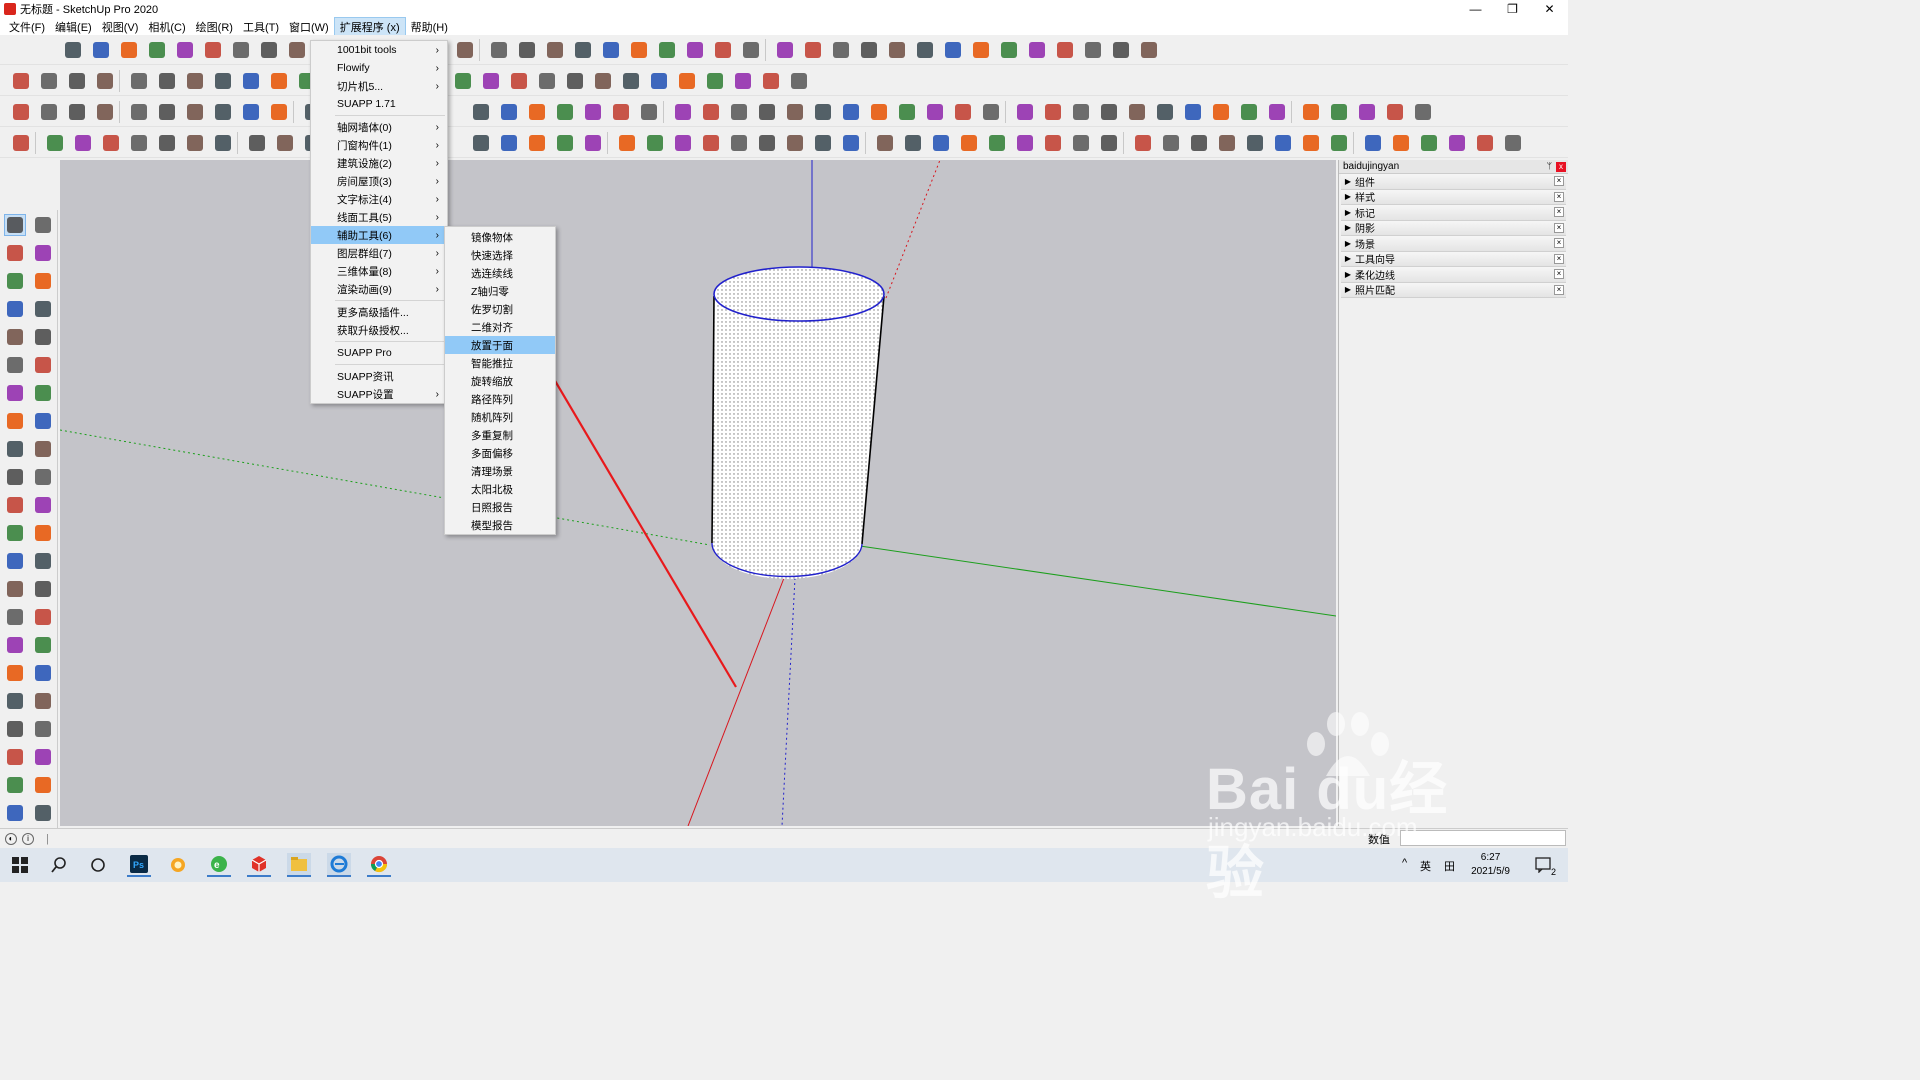  What do you see at coordinates (1483, 838) in the screenshot?
I see `measurements-input` at bounding box center [1483, 838].